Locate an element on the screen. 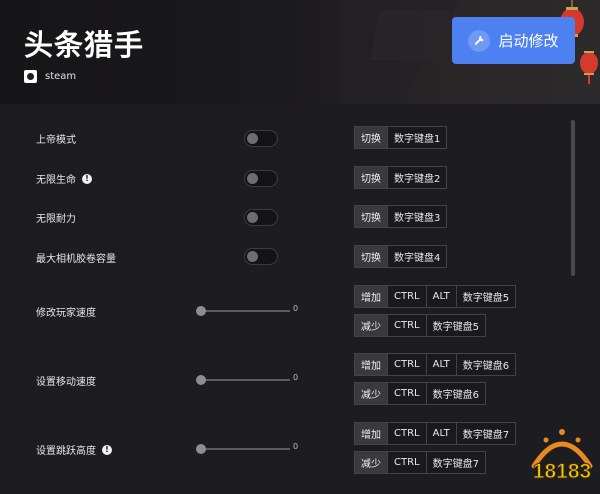  hotkey-key: 数字键盘3 is located at coordinates (416, 216).